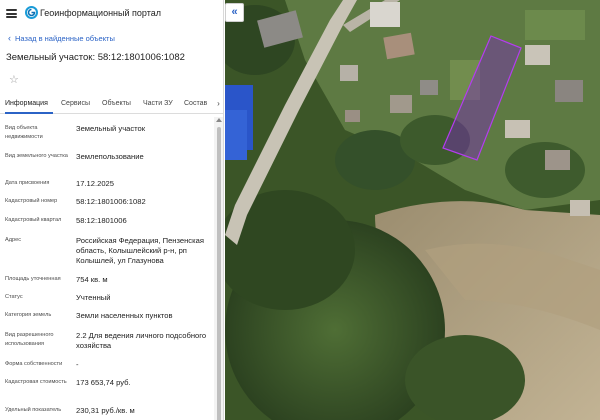  I want to click on info-value: Земельный участок, so click(111, 128).